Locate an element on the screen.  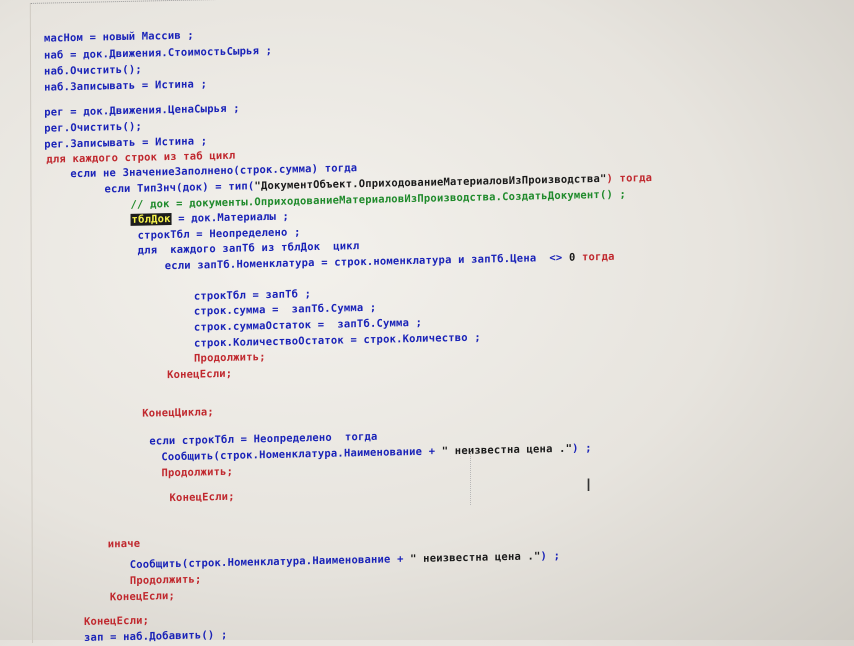
code-line: рег.Очистить(); is located at coordinates (93, 127).